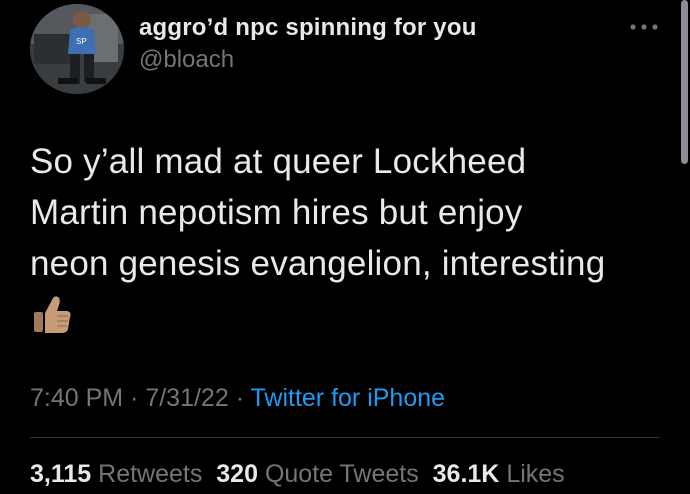  I want to click on tweet-date: 7/31/22, so click(186, 398).